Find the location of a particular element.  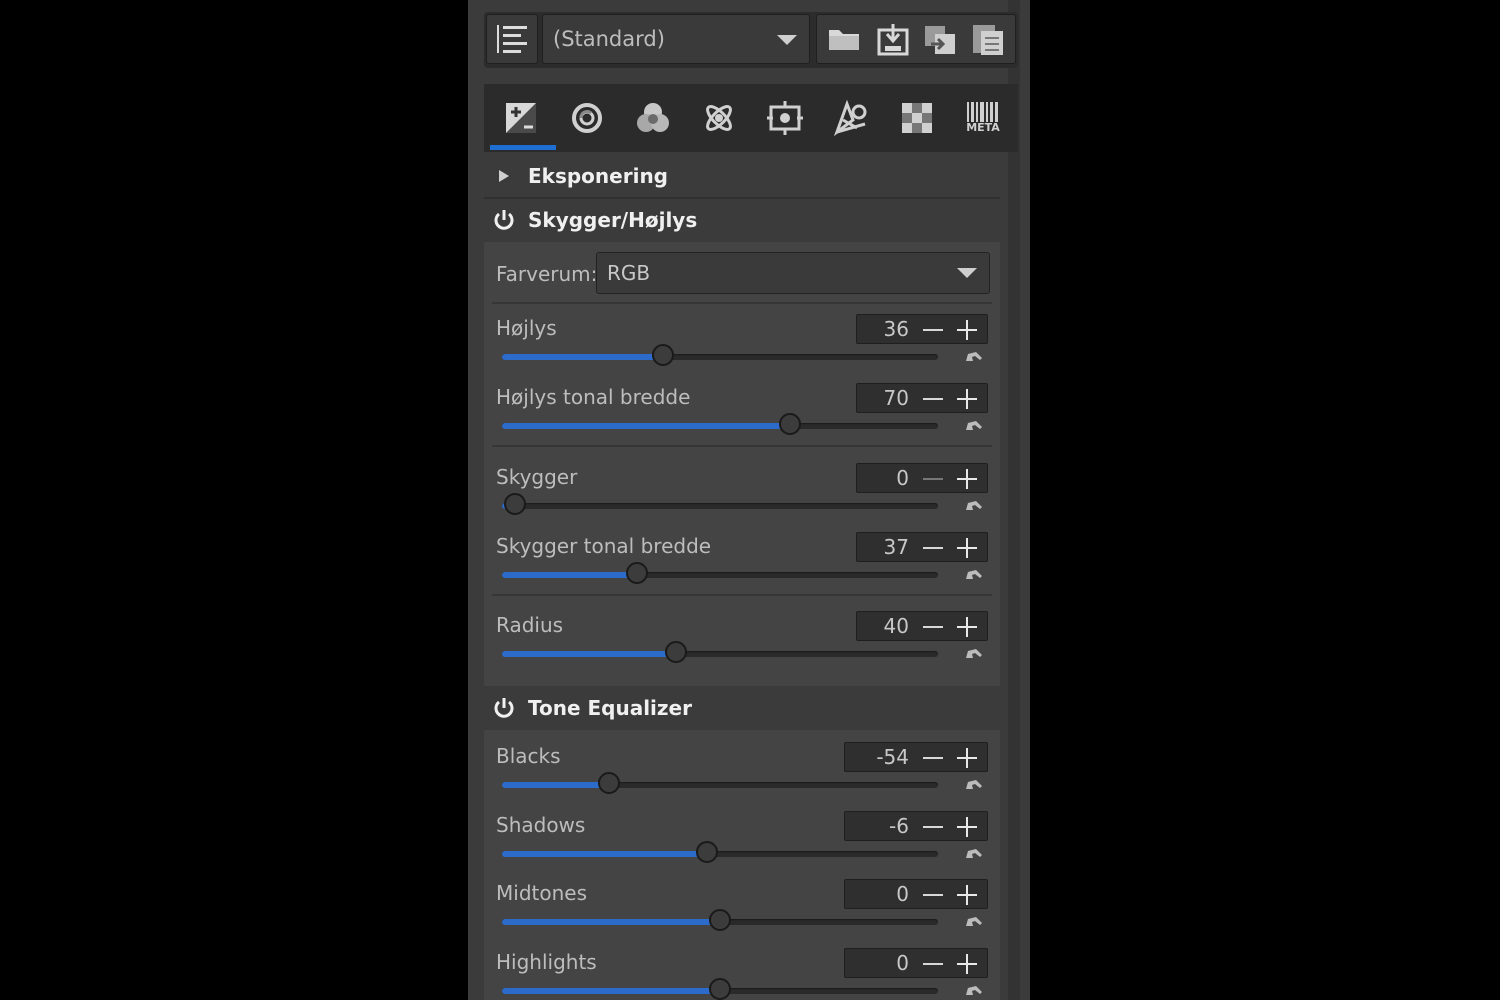

slider-row: Højlys 36 is located at coordinates (742, 340).